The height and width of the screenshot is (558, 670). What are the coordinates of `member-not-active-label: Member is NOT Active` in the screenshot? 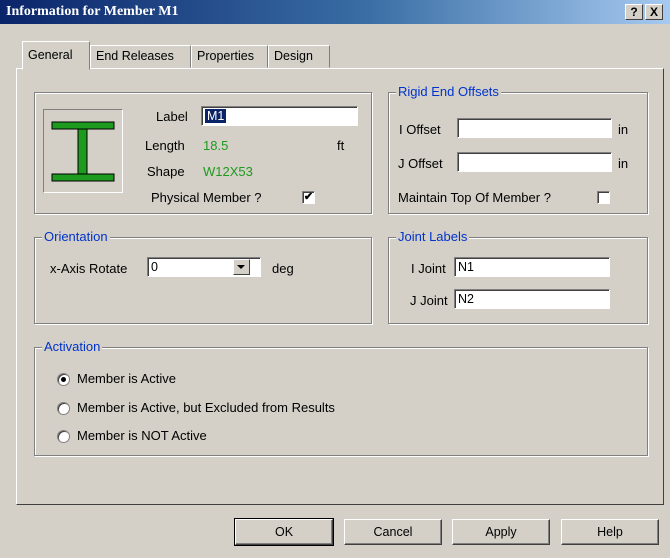 It's located at (142, 435).